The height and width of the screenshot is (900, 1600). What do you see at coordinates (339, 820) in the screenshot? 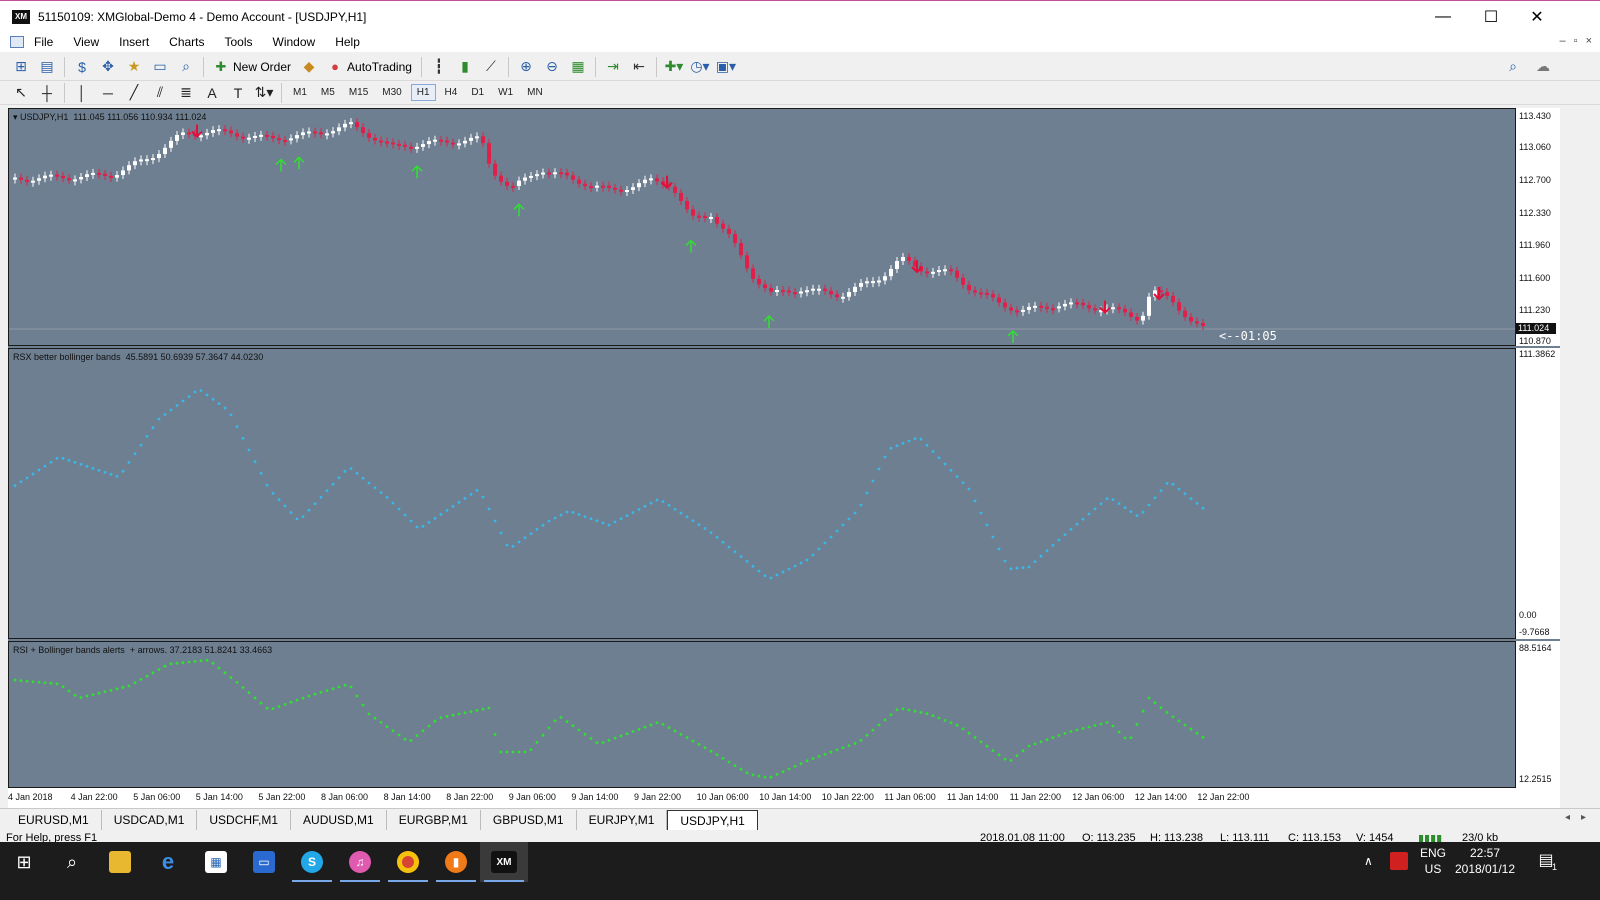
I see `tab-audusd-m1: AUDUSD,M1` at bounding box center [339, 820].